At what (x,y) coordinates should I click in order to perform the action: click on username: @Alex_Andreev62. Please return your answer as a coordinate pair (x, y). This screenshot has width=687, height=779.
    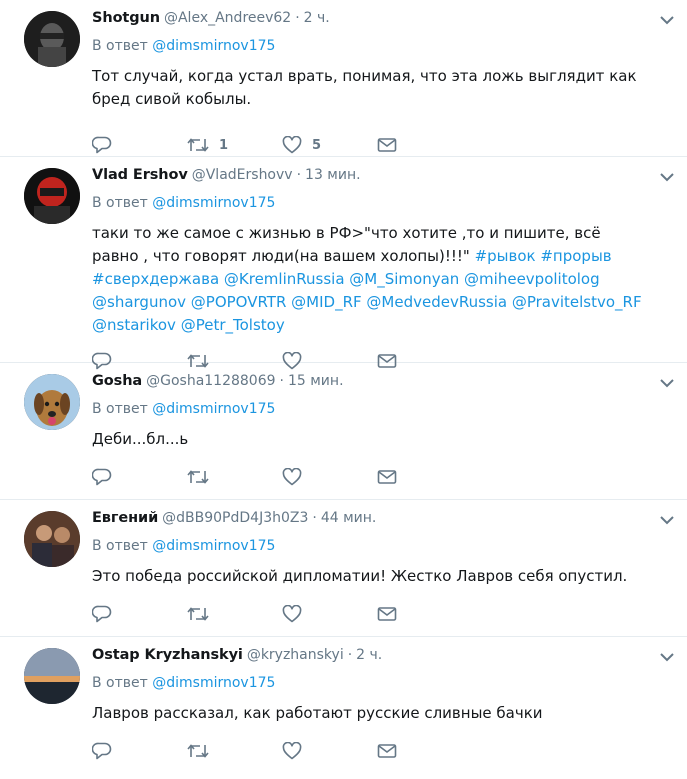
    Looking at the image, I should click on (227, 18).